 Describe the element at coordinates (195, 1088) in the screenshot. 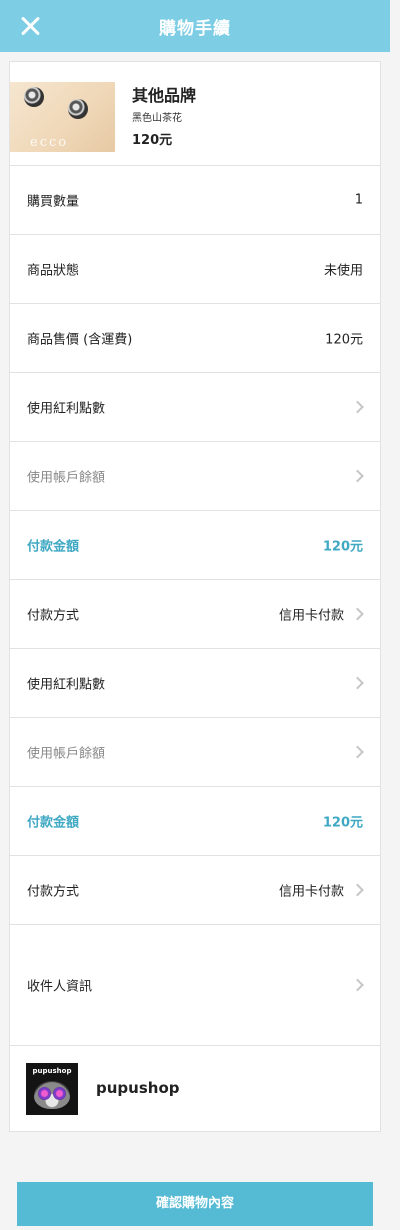

I see `shop-info: pupushop pupushop` at that location.